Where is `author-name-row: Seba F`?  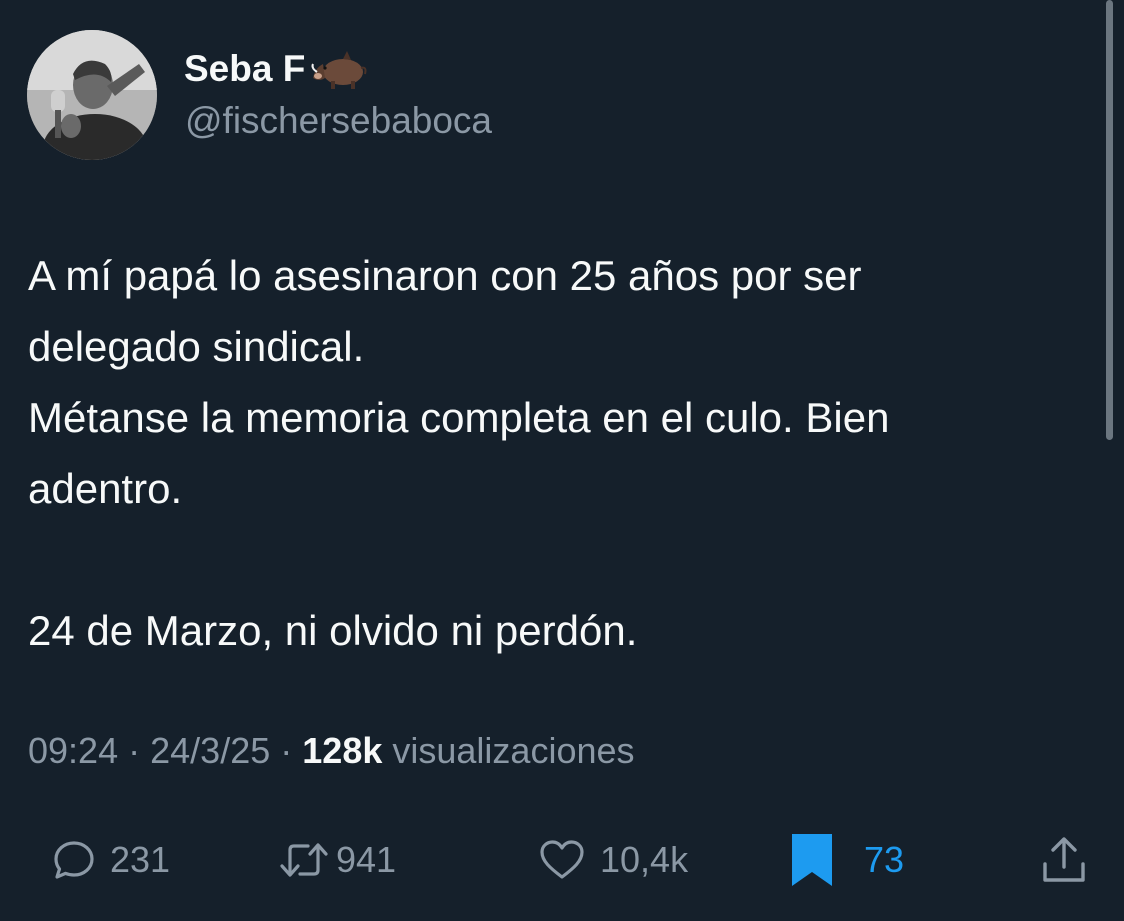
author-name-row: Seba F is located at coordinates (276, 69).